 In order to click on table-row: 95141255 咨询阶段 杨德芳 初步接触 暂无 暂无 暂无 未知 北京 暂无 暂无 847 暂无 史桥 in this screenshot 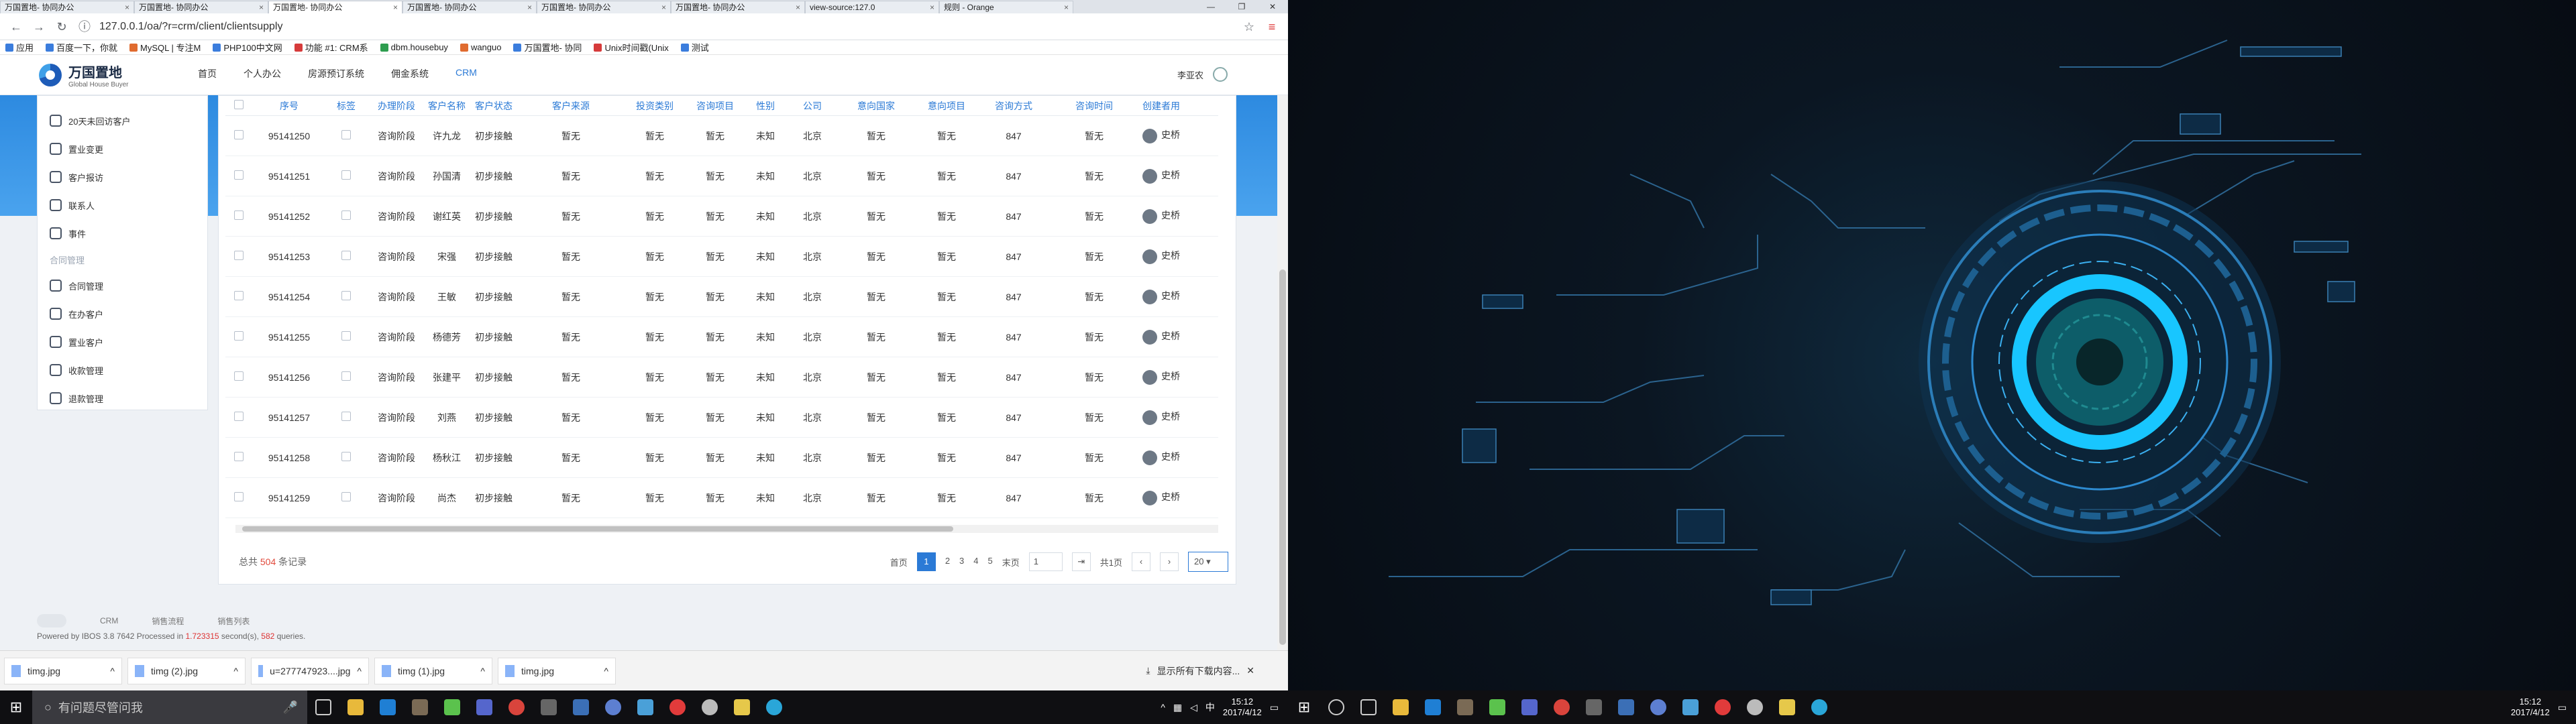, I will do `click(721, 337)`.